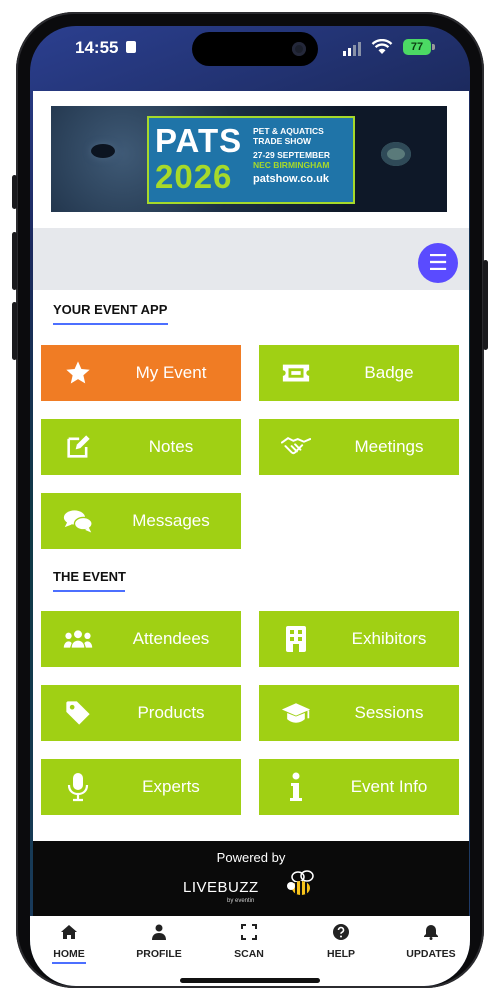 This screenshot has height=1000, width=500. I want to click on signal-icon, so click(352, 49).